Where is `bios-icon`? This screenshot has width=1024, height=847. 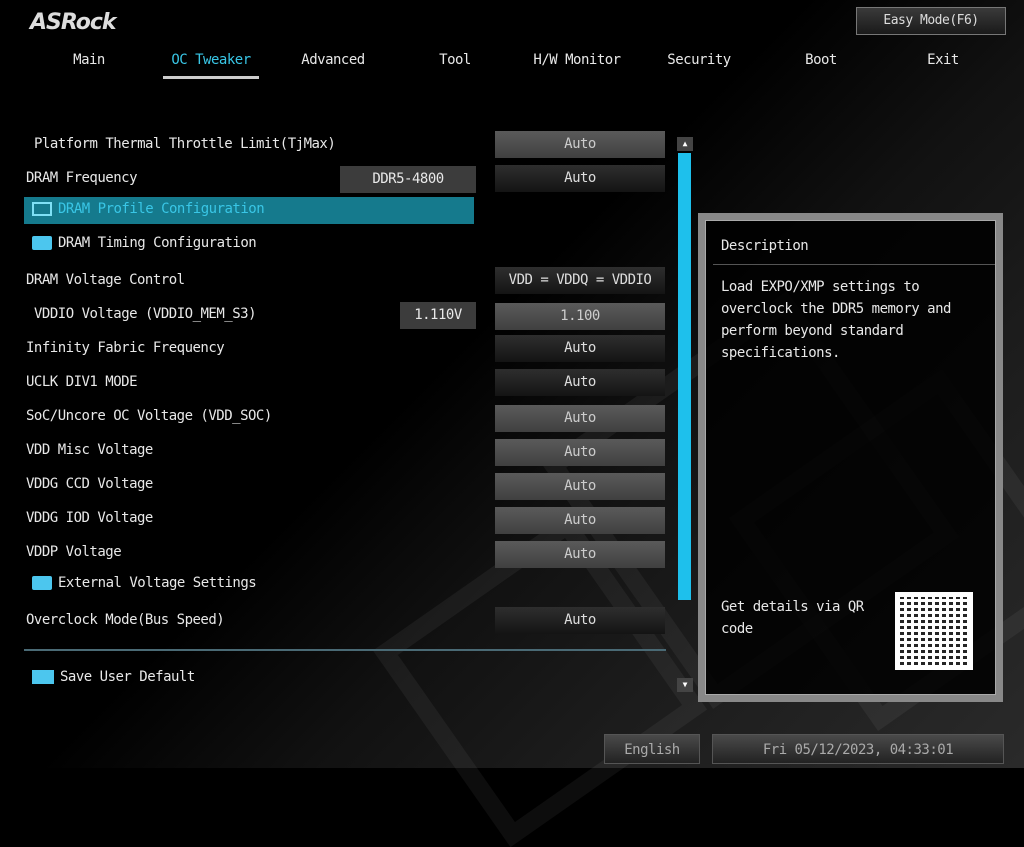
bios-icon is located at coordinates (43, 677).